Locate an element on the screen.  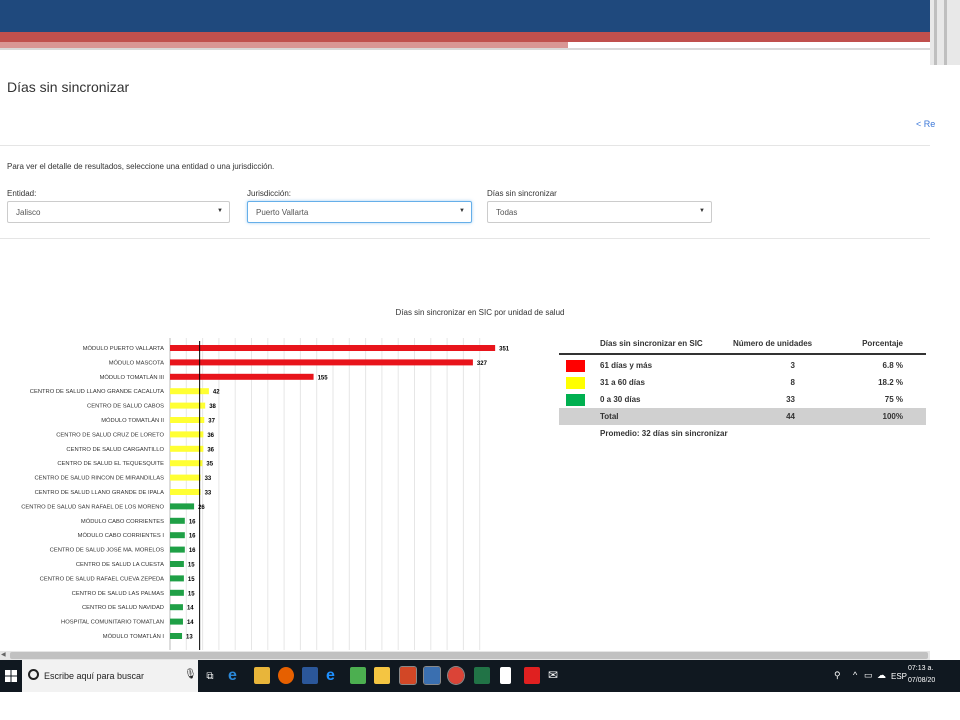
search-icon is located at coordinates (33, 674).